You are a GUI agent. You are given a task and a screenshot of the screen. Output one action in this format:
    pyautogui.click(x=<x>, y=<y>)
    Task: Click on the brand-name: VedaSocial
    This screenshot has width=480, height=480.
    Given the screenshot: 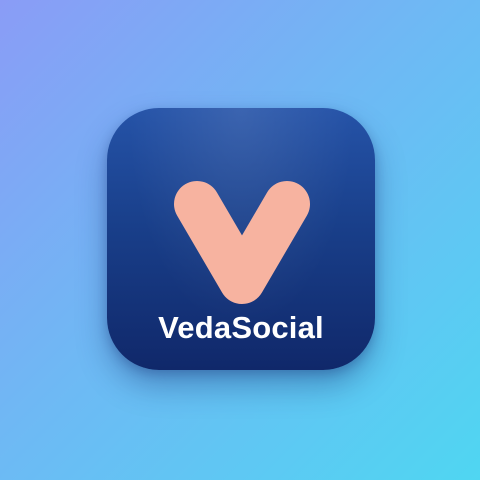 What is the action you would take?
    pyautogui.click(x=241, y=327)
    